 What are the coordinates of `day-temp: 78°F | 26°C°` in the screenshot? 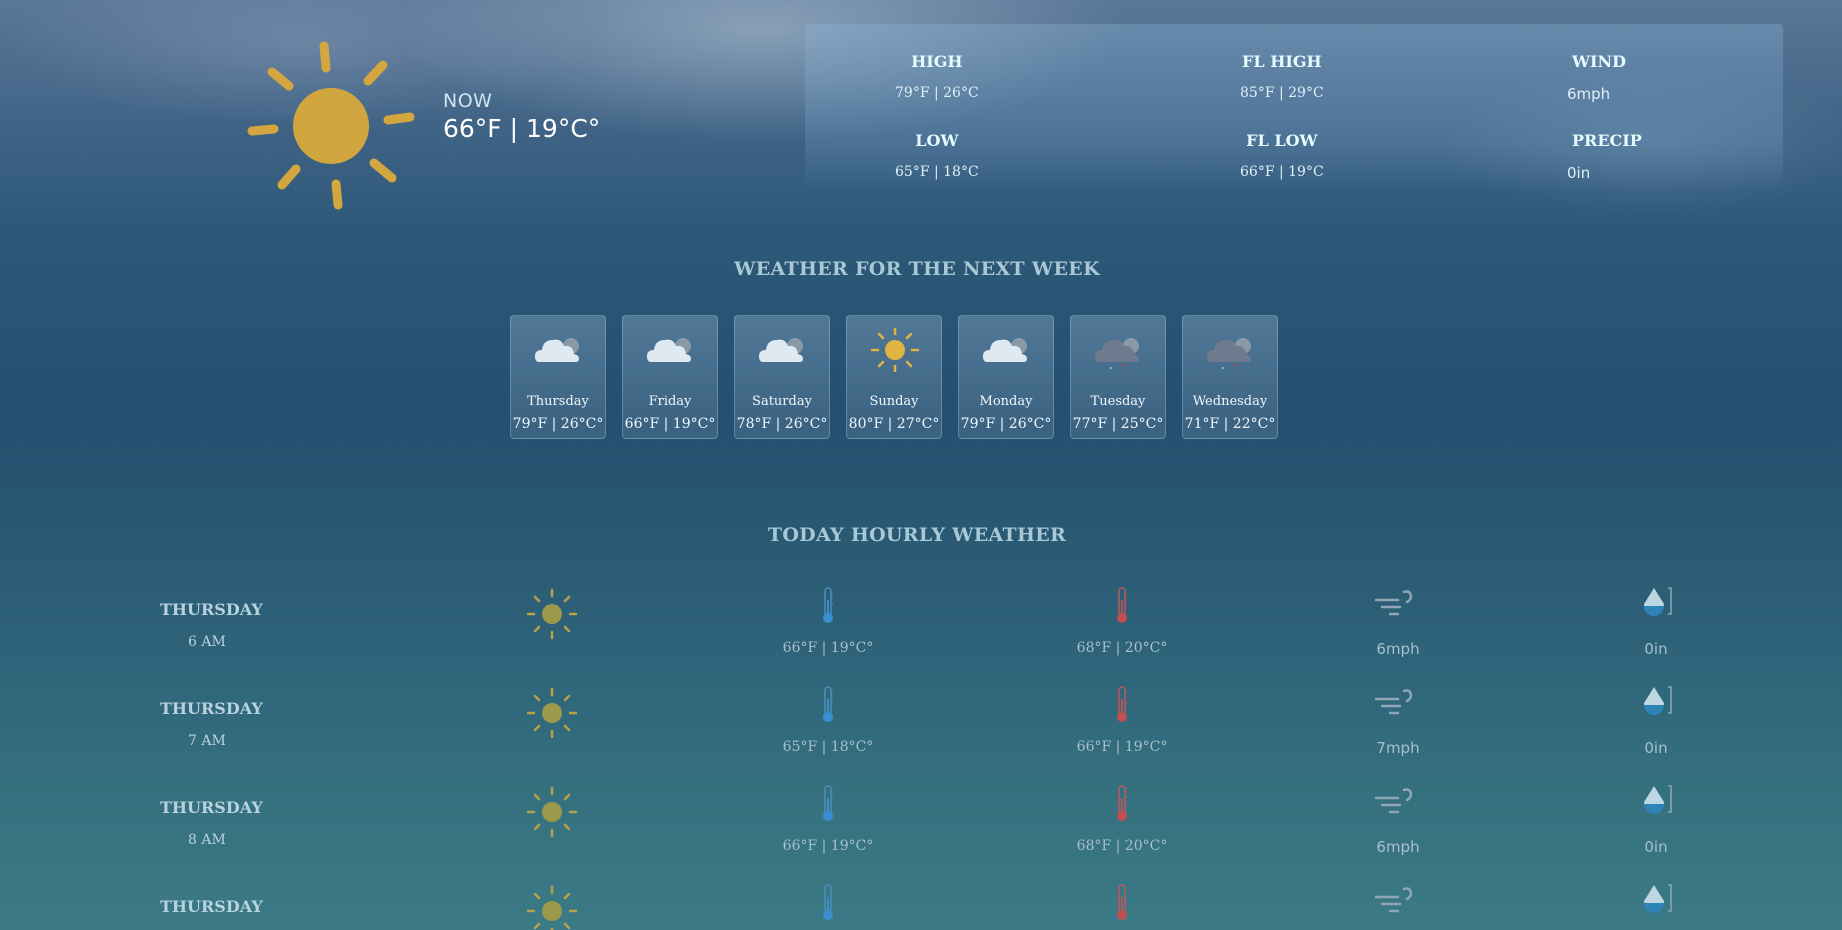 It's located at (782, 424).